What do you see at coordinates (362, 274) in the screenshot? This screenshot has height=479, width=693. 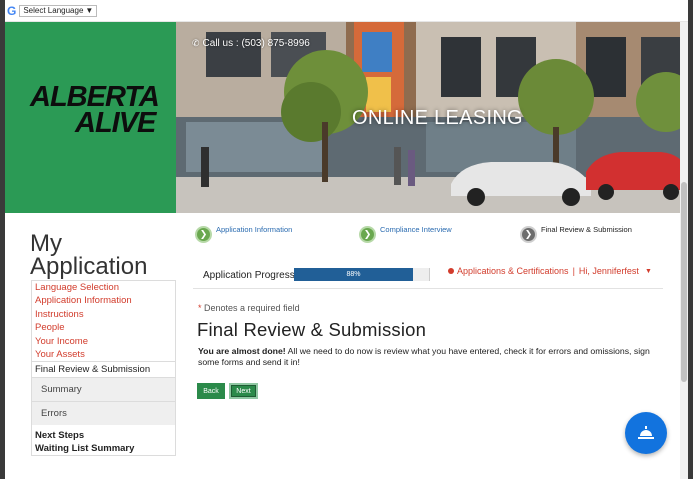 I see `progress-bar: 88%` at bounding box center [362, 274].